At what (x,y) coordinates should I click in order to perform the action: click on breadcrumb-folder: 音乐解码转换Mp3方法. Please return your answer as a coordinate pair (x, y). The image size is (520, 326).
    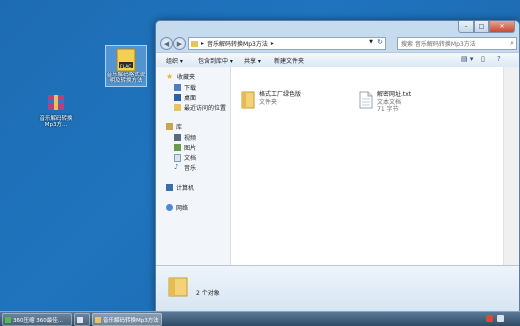
    Looking at the image, I should click on (237, 43).